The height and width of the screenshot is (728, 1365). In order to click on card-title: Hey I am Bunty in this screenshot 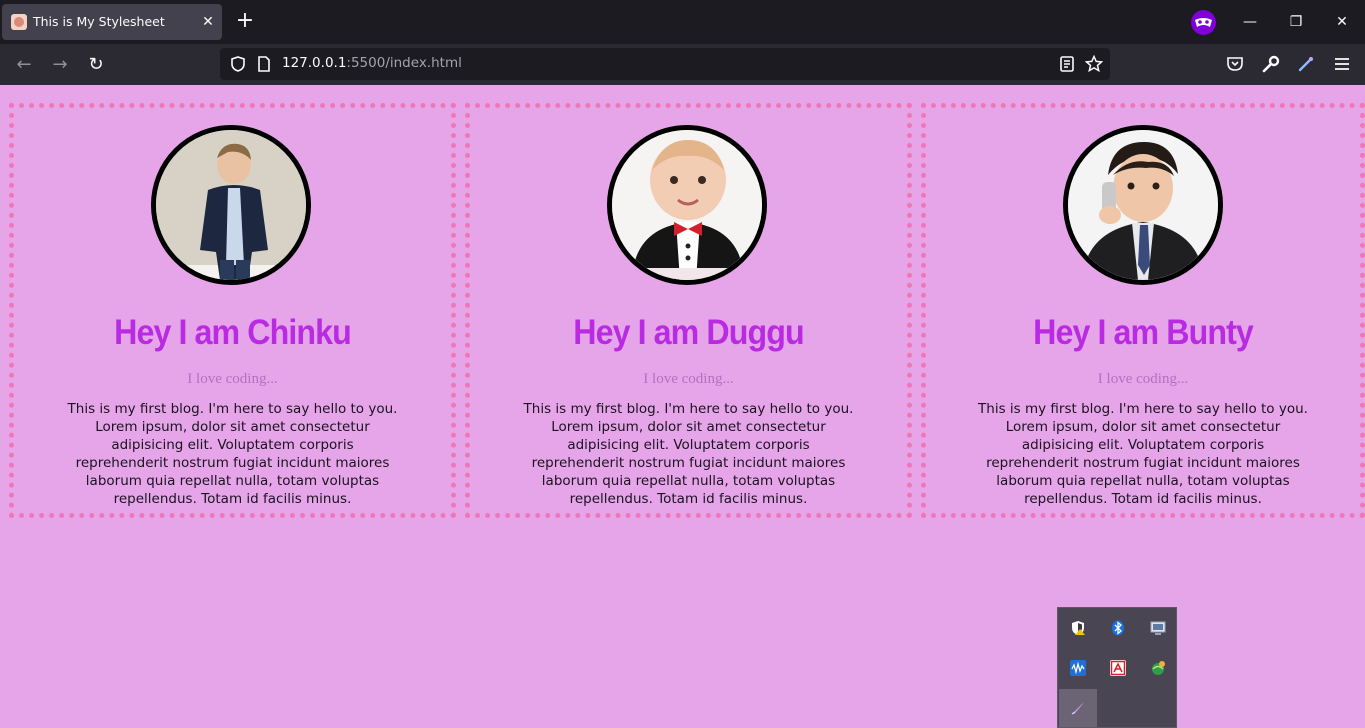, I will do `click(1143, 332)`.